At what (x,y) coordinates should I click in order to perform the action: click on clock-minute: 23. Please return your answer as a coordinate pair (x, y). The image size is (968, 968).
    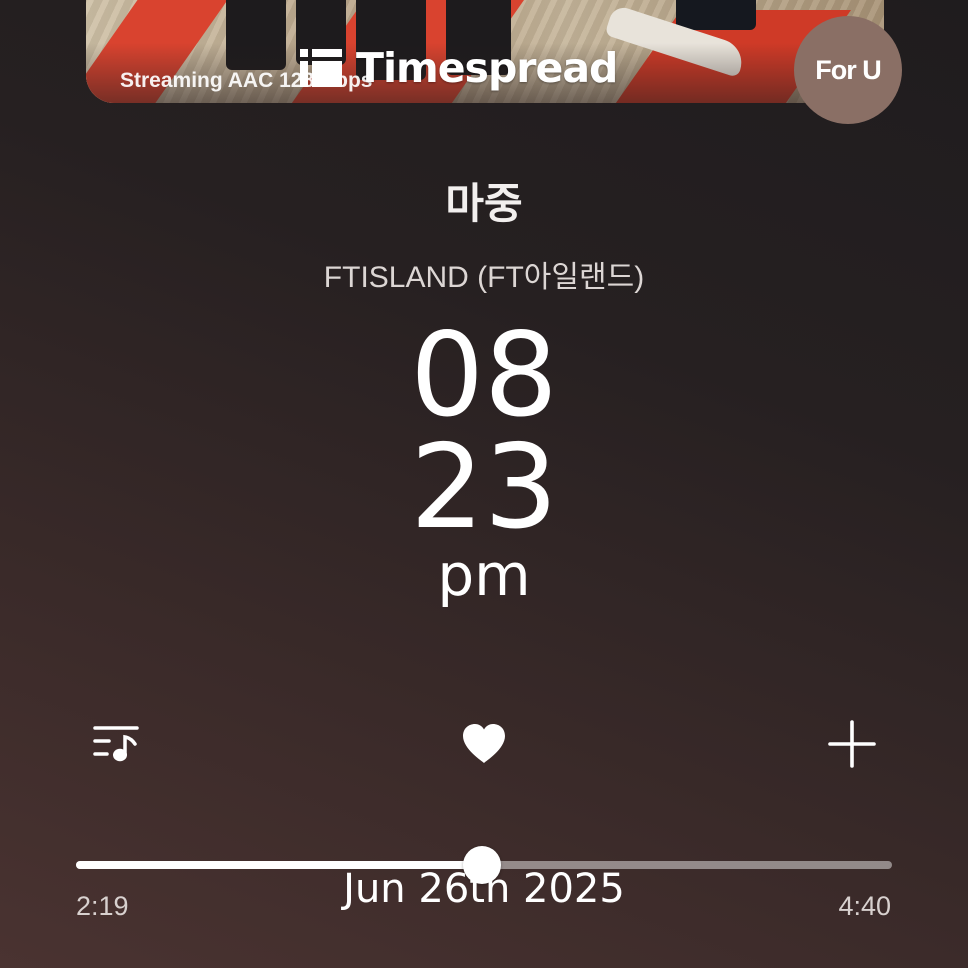
    Looking at the image, I should click on (484, 487).